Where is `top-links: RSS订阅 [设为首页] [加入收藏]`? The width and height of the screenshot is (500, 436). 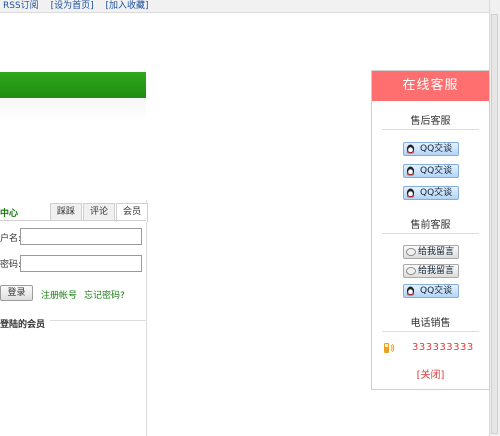
top-links: RSS订阅 [设为首页] [加入收藏] is located at coordinates (80, 5).